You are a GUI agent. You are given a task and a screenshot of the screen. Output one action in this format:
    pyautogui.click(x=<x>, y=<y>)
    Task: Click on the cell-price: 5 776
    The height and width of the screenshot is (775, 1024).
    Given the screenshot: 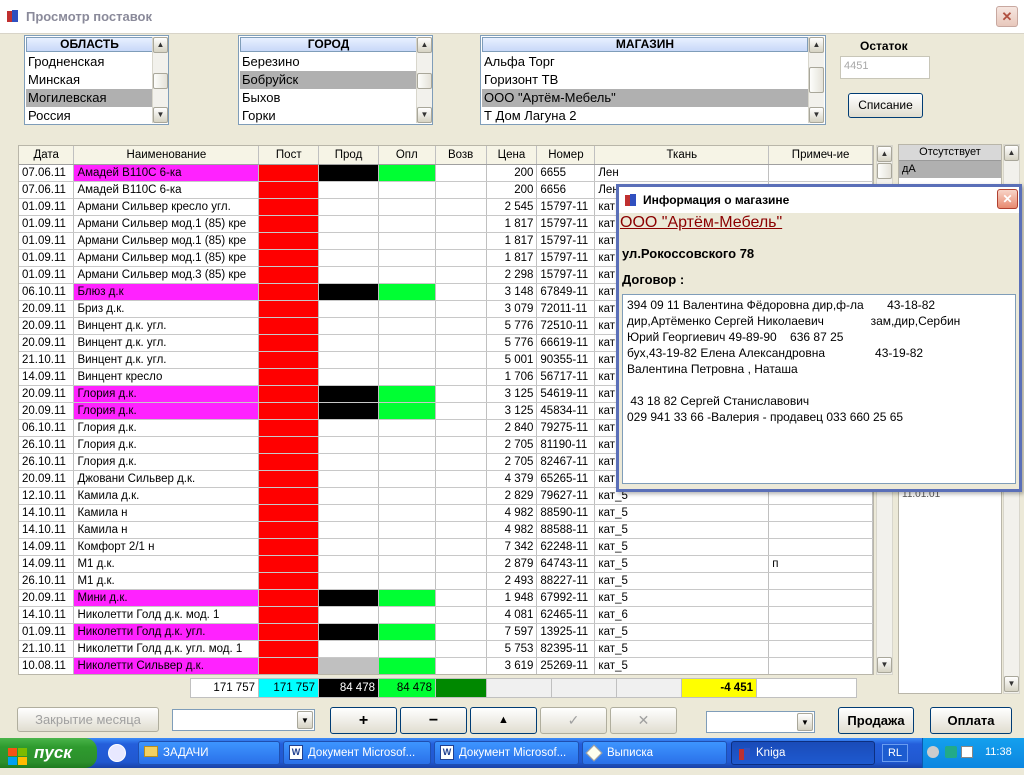 What is the action you would take?
    pyautogui.click(x=512, y=343)
    